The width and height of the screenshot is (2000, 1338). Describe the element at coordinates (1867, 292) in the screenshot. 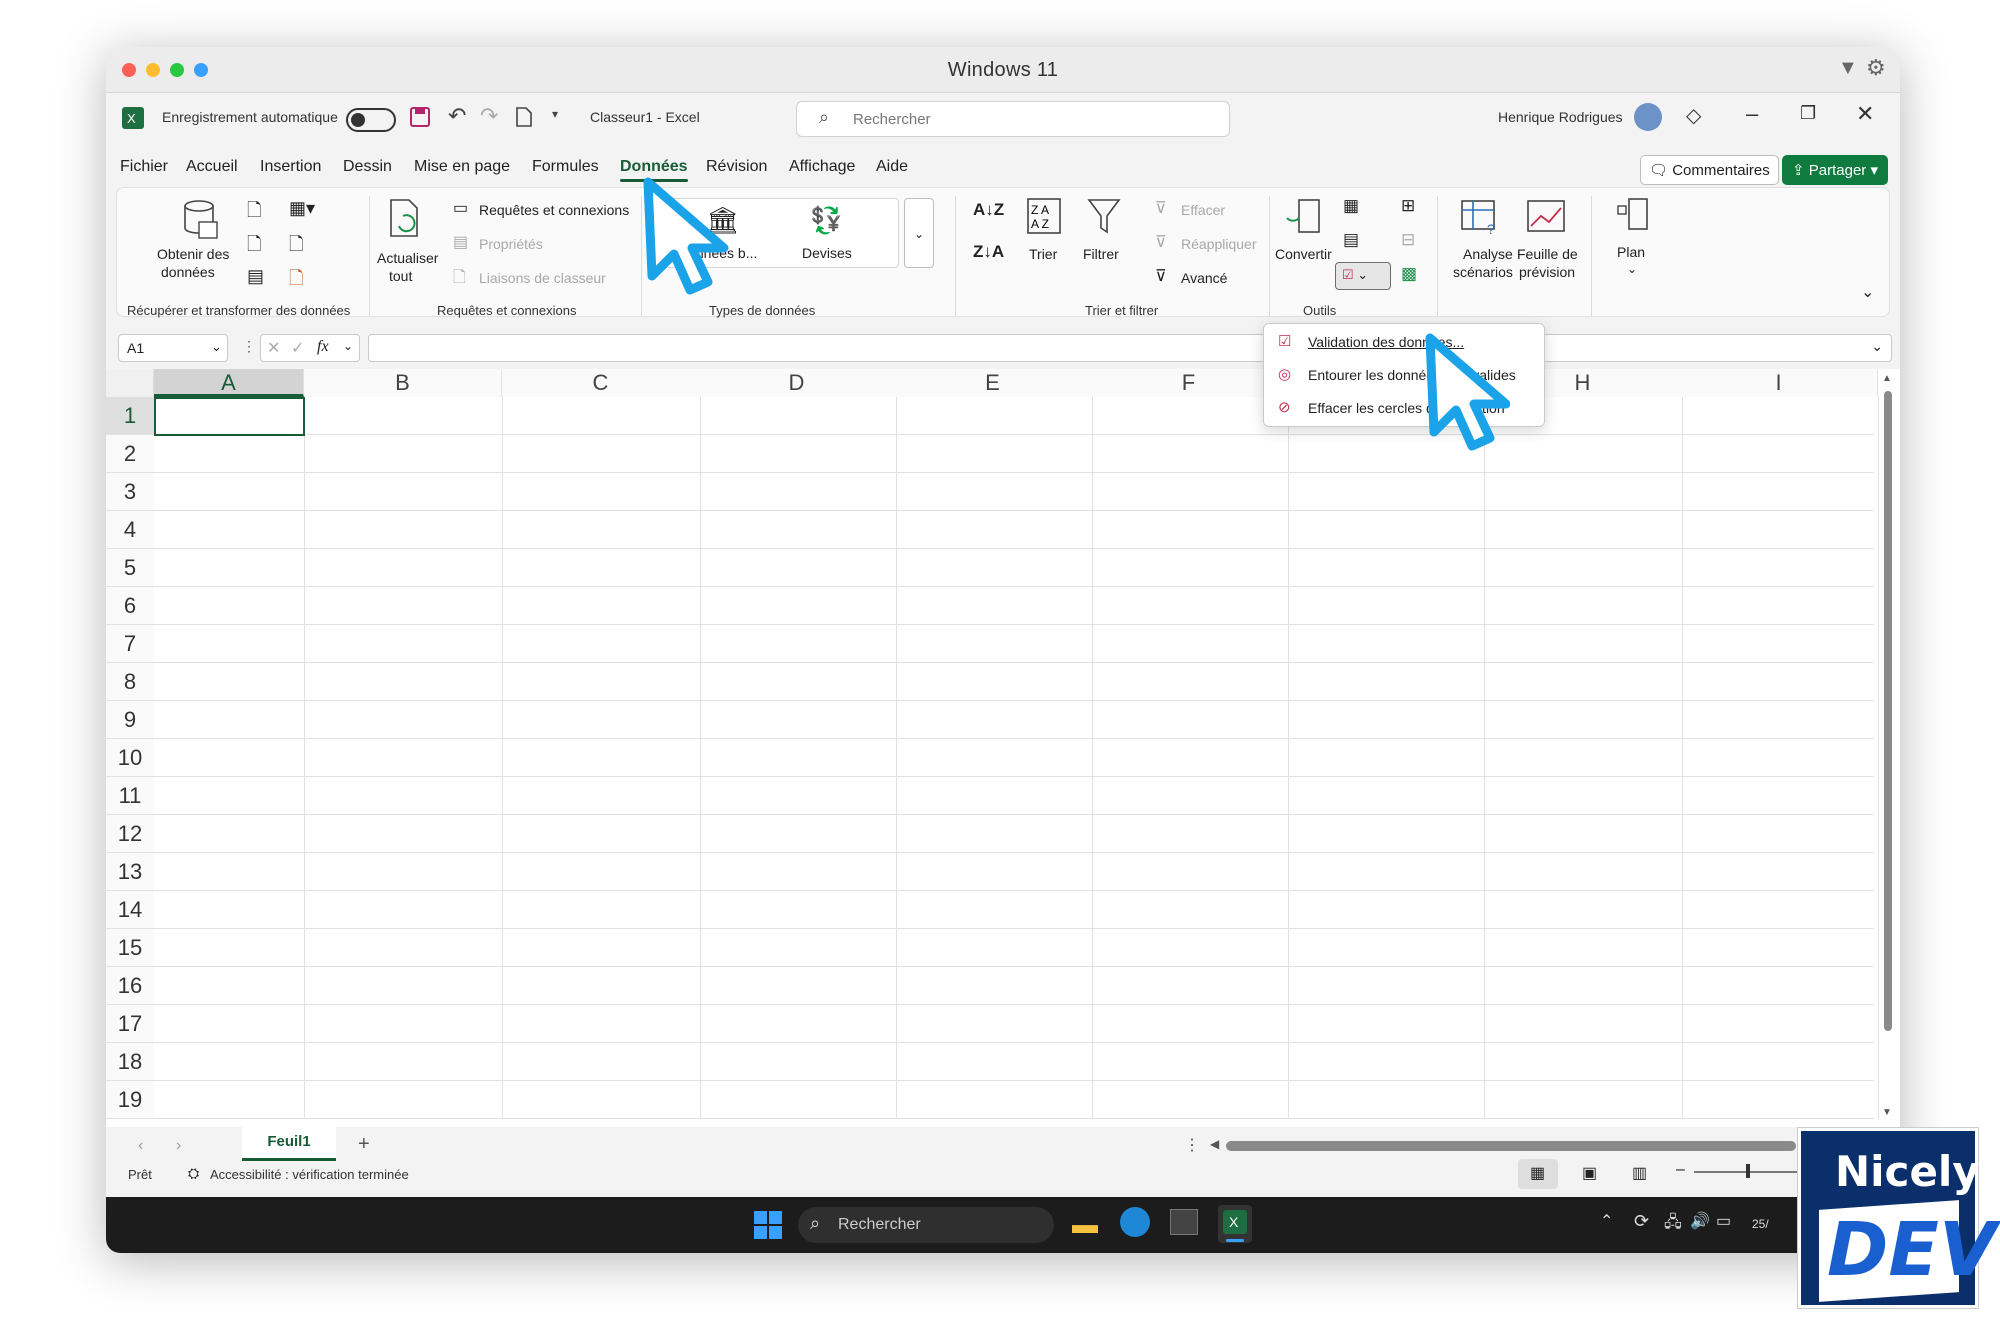

I see `collapse-ribbon-icon: ⌄` at that location.